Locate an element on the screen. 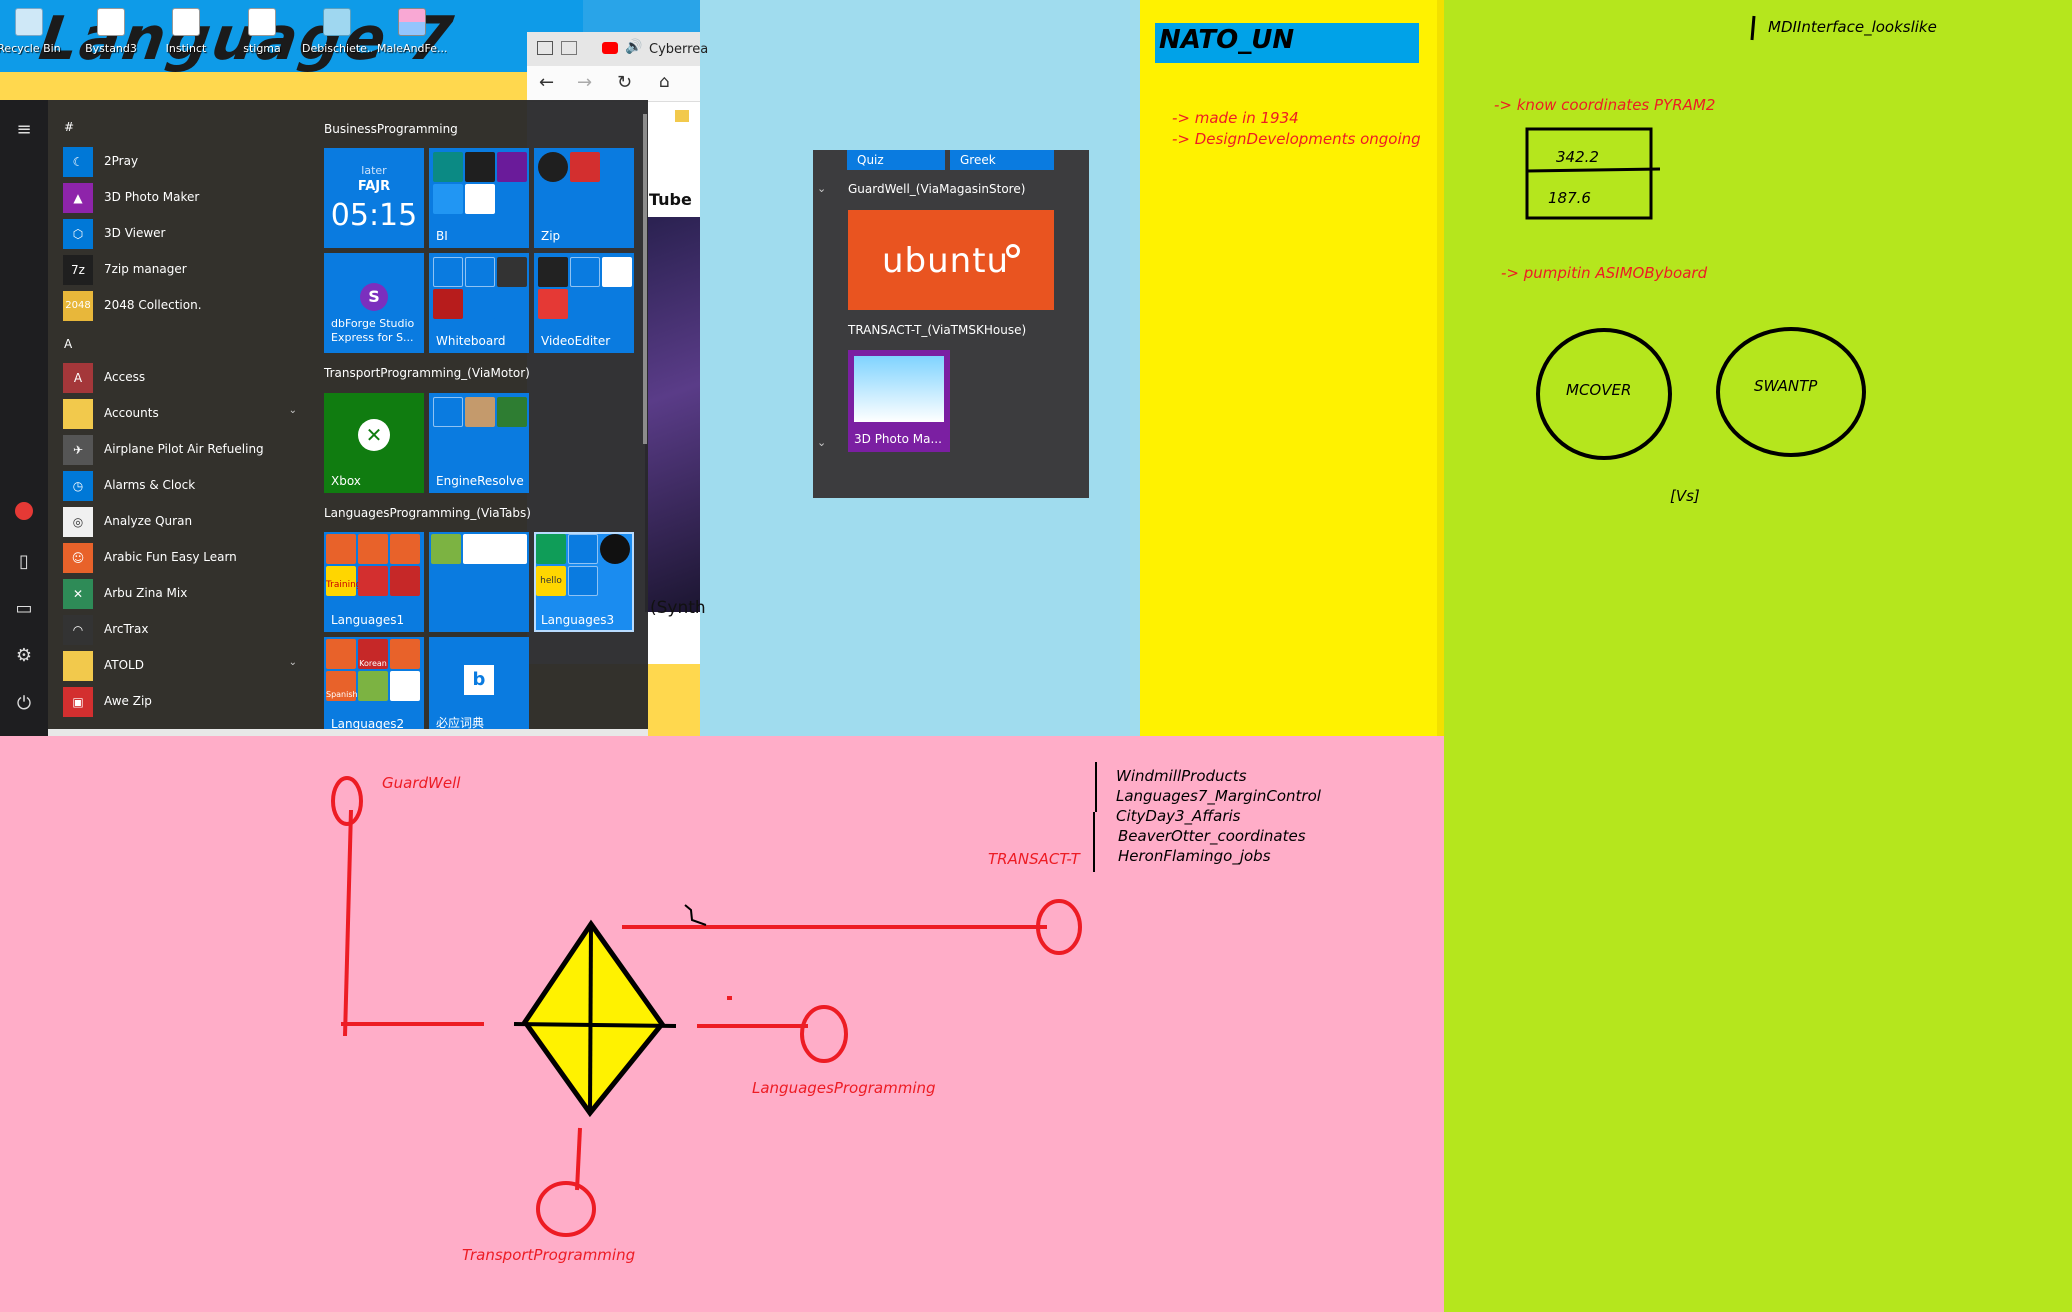 This screenshot has height=1312, width=2072. circle-mcover is located at coordinates (1604, 394).